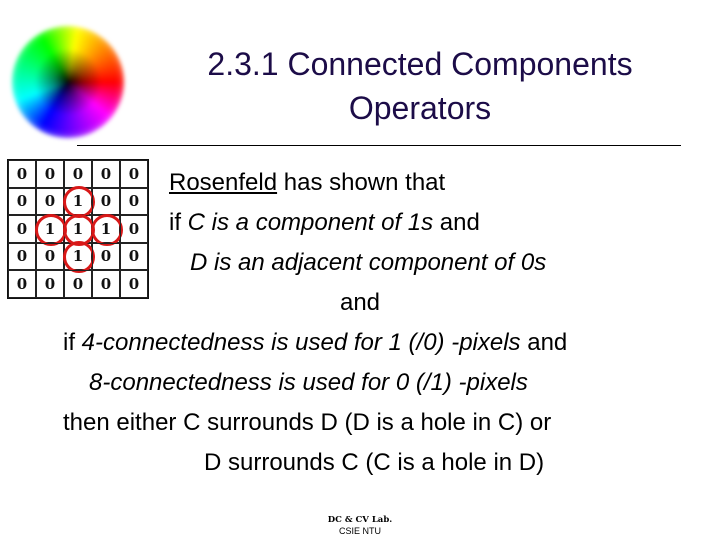 This screenshot has height=540, width=720. What do you see at coordinates (310, 222) in the screenshot?
I see `body-emphasis: C is a component of 1s` at bounding box center [310, 222].